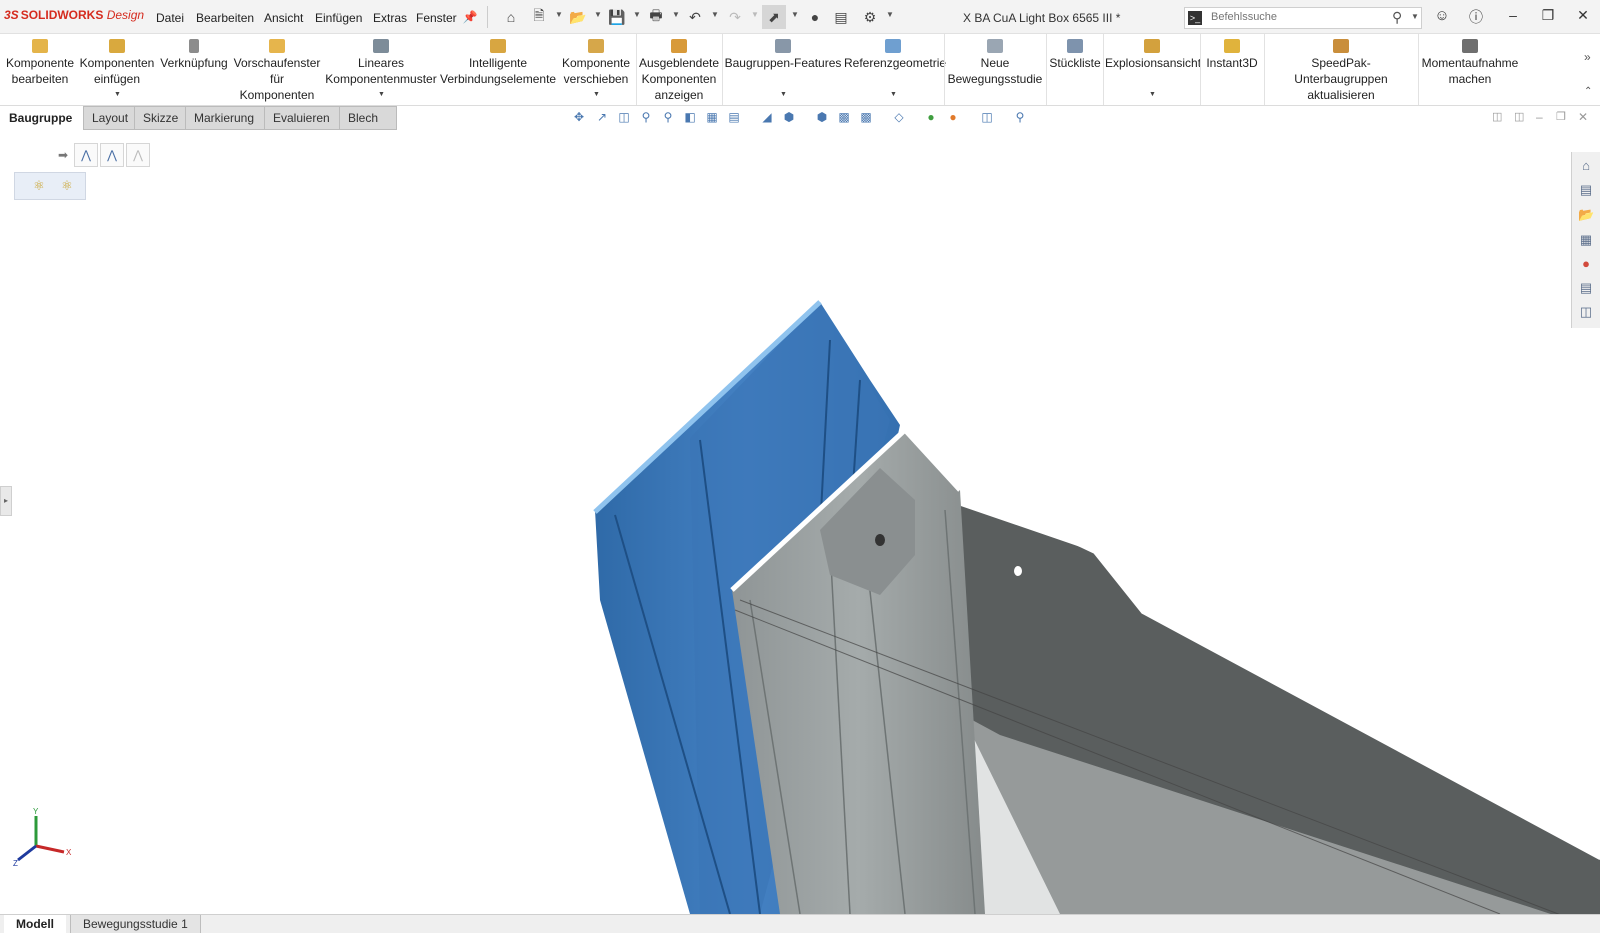 This screenshot has width=1600, height=933. What do you see at coordinates (795, 14) in the screenshot?
I see `select-dropdown-icon: ▼` at bounding box center [795, 14].